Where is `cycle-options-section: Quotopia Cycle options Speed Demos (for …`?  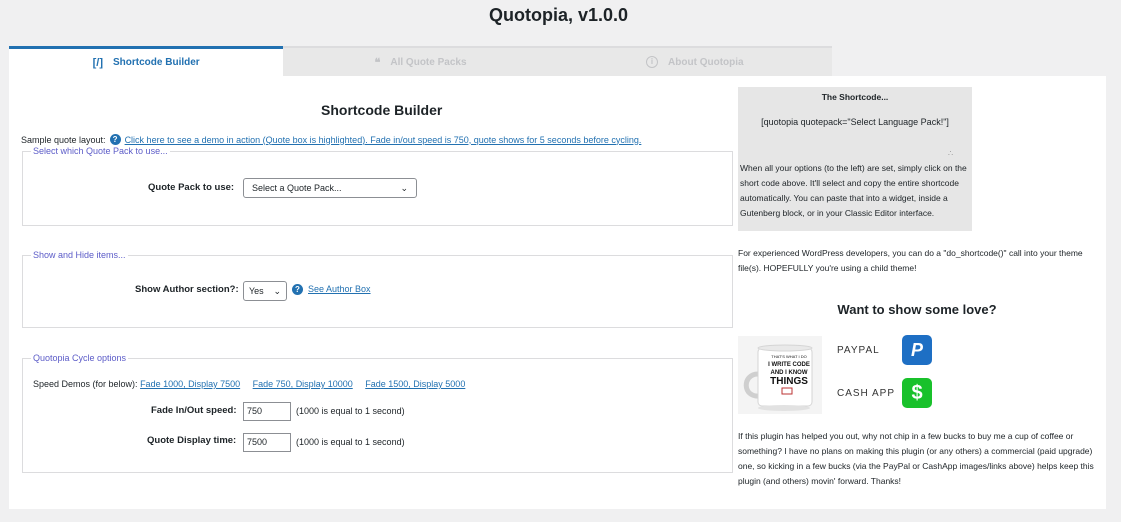 cycle-options-section: Quotopia Cycle options Speed Demos (for … is located at coordinates (377, 413).